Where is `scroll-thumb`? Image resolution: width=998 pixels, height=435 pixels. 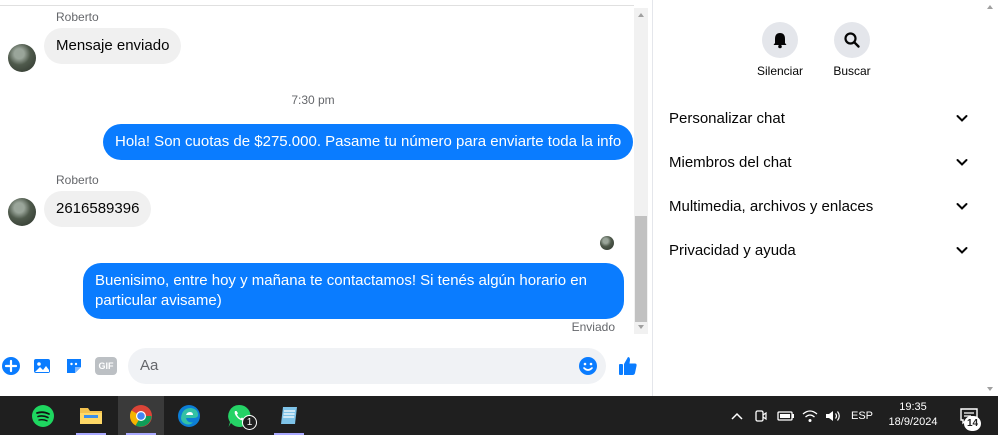 scroll-thumb is located at coordinates (641, 269).